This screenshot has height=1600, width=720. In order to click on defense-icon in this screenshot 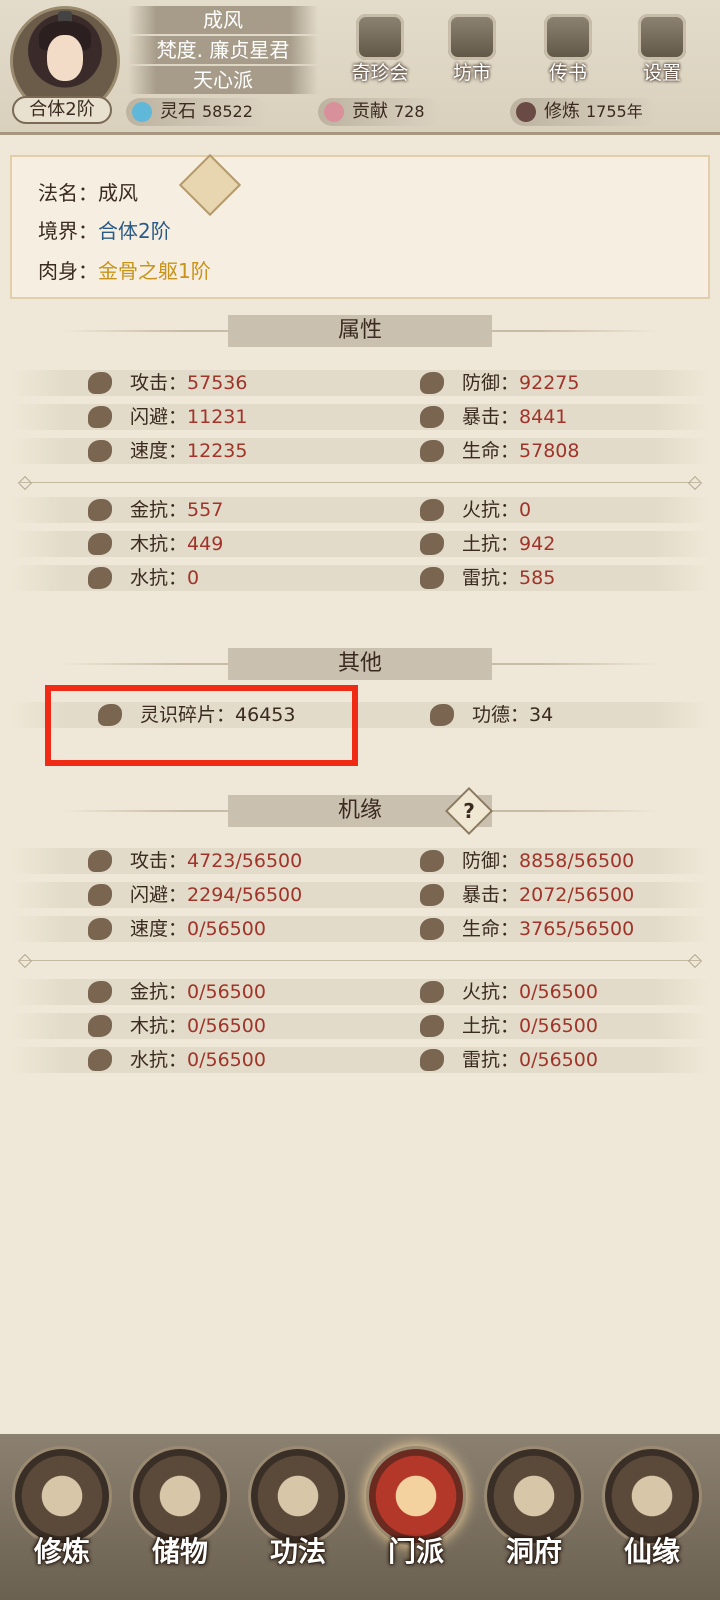, I will do `click(432, 861)`.